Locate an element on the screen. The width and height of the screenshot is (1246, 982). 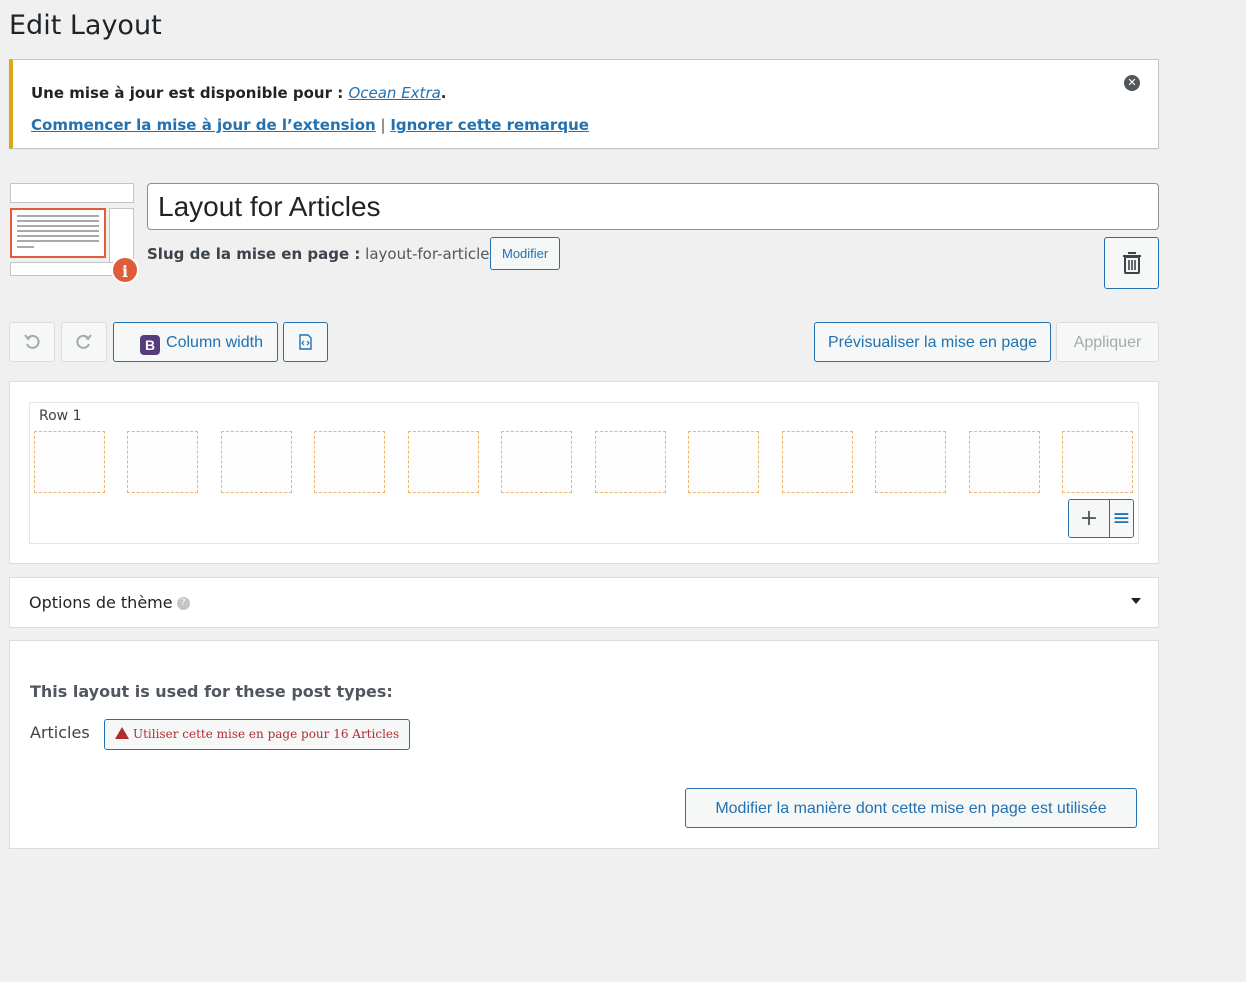
theme-options-title: Options de thème? is located at coordinates (109, 602).